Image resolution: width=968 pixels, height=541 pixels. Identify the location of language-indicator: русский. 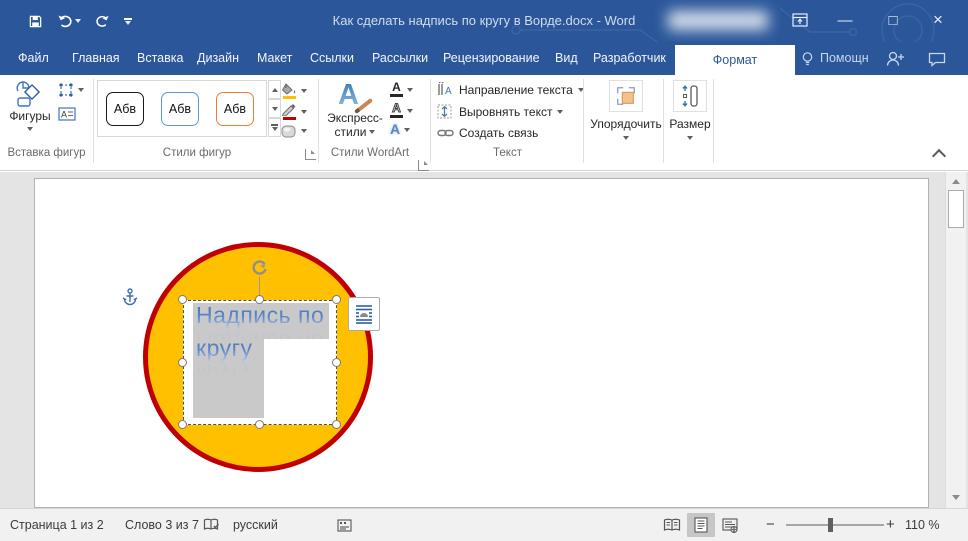
(255, 525).